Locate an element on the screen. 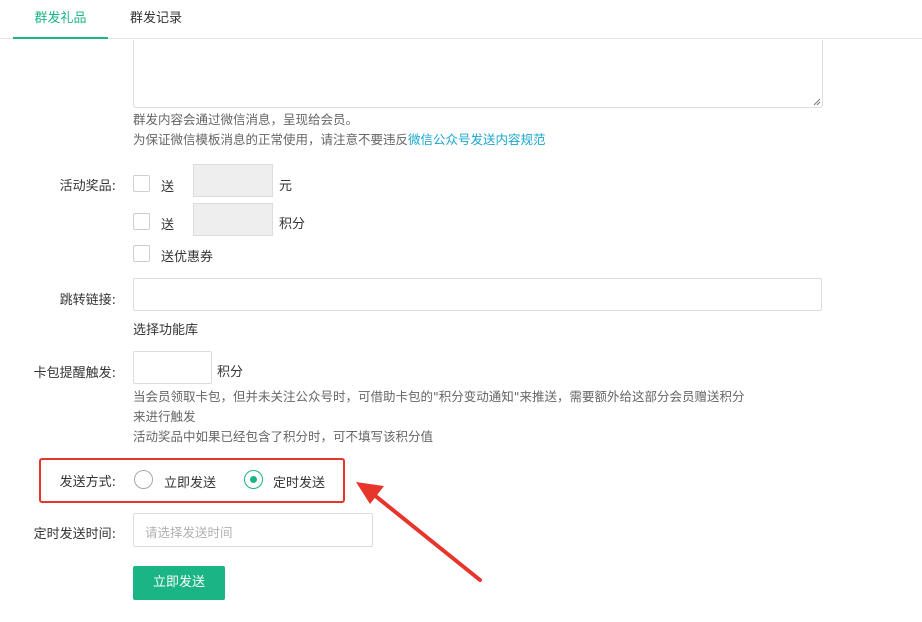 This screenshot has width=922, height=622. prize-label: 活动奖品: is located at coordinates (87, 186).